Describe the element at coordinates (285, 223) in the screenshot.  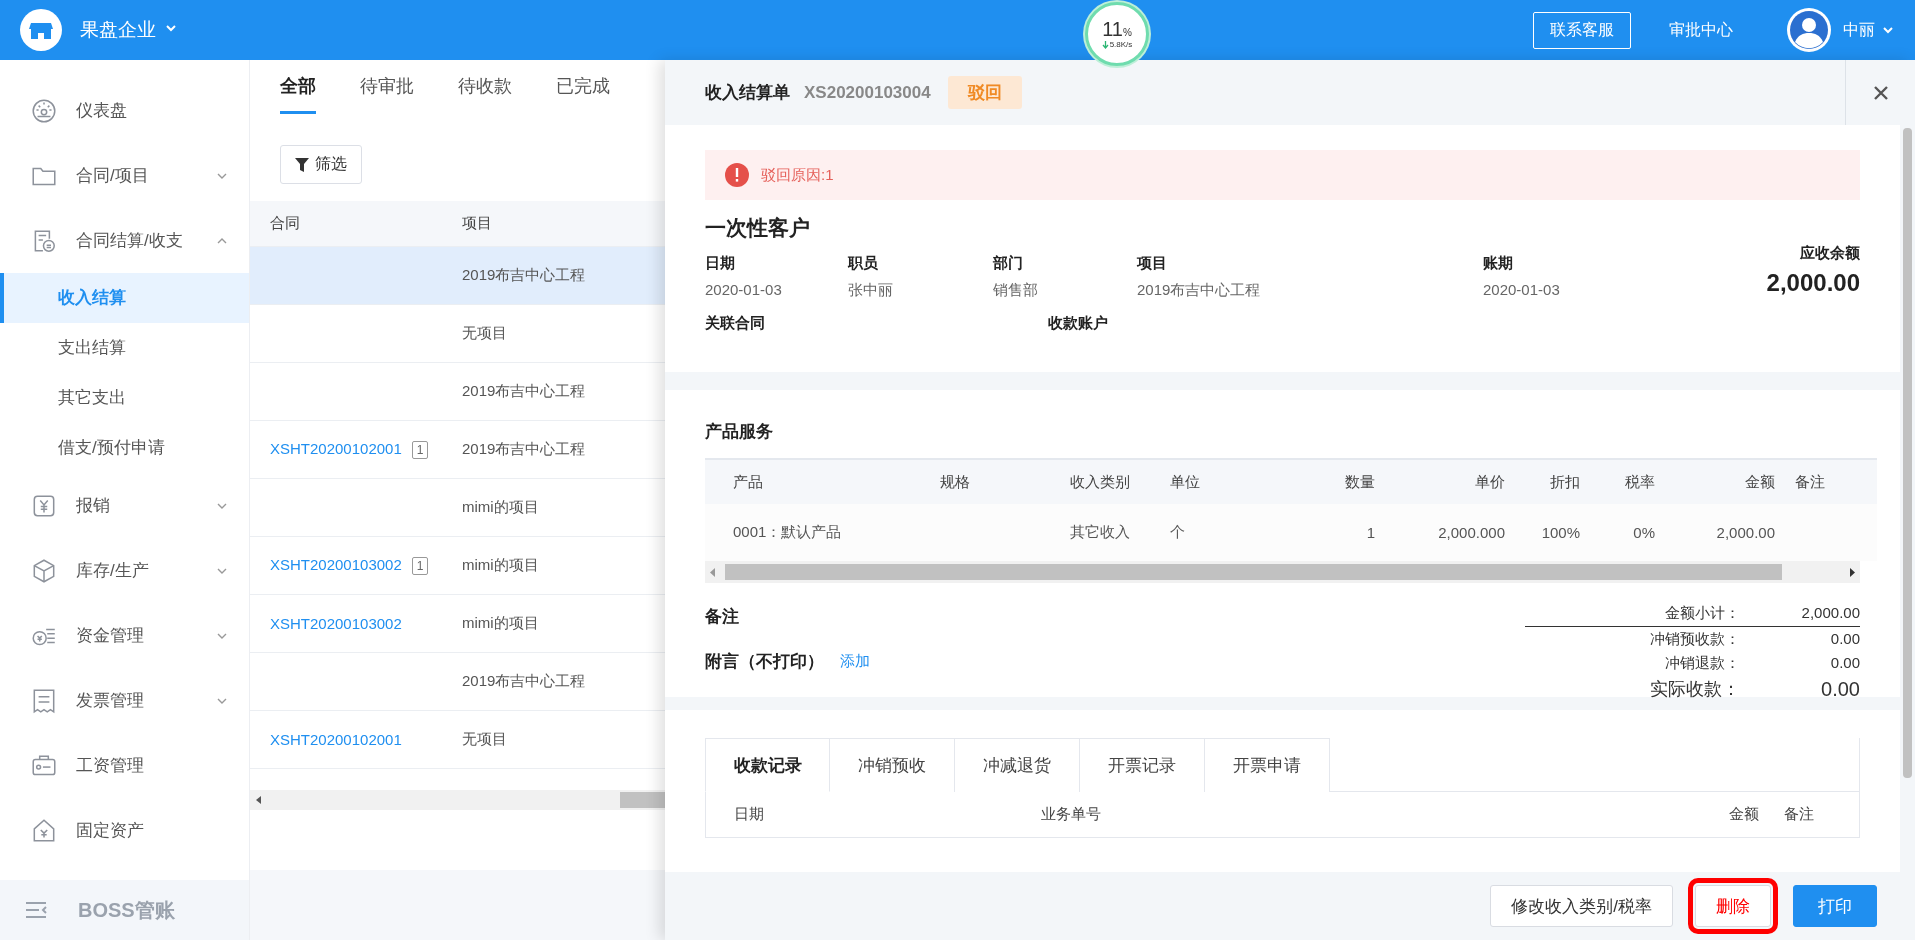
I see `column-header: 合同` at that location.